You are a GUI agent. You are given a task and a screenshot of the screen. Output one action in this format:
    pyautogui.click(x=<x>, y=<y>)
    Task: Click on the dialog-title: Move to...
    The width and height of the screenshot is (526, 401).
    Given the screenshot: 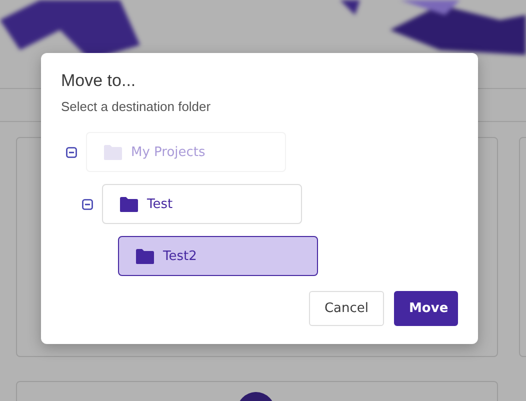 What is the action you would take?
    pyautogui.click(x=99, y=81)
    